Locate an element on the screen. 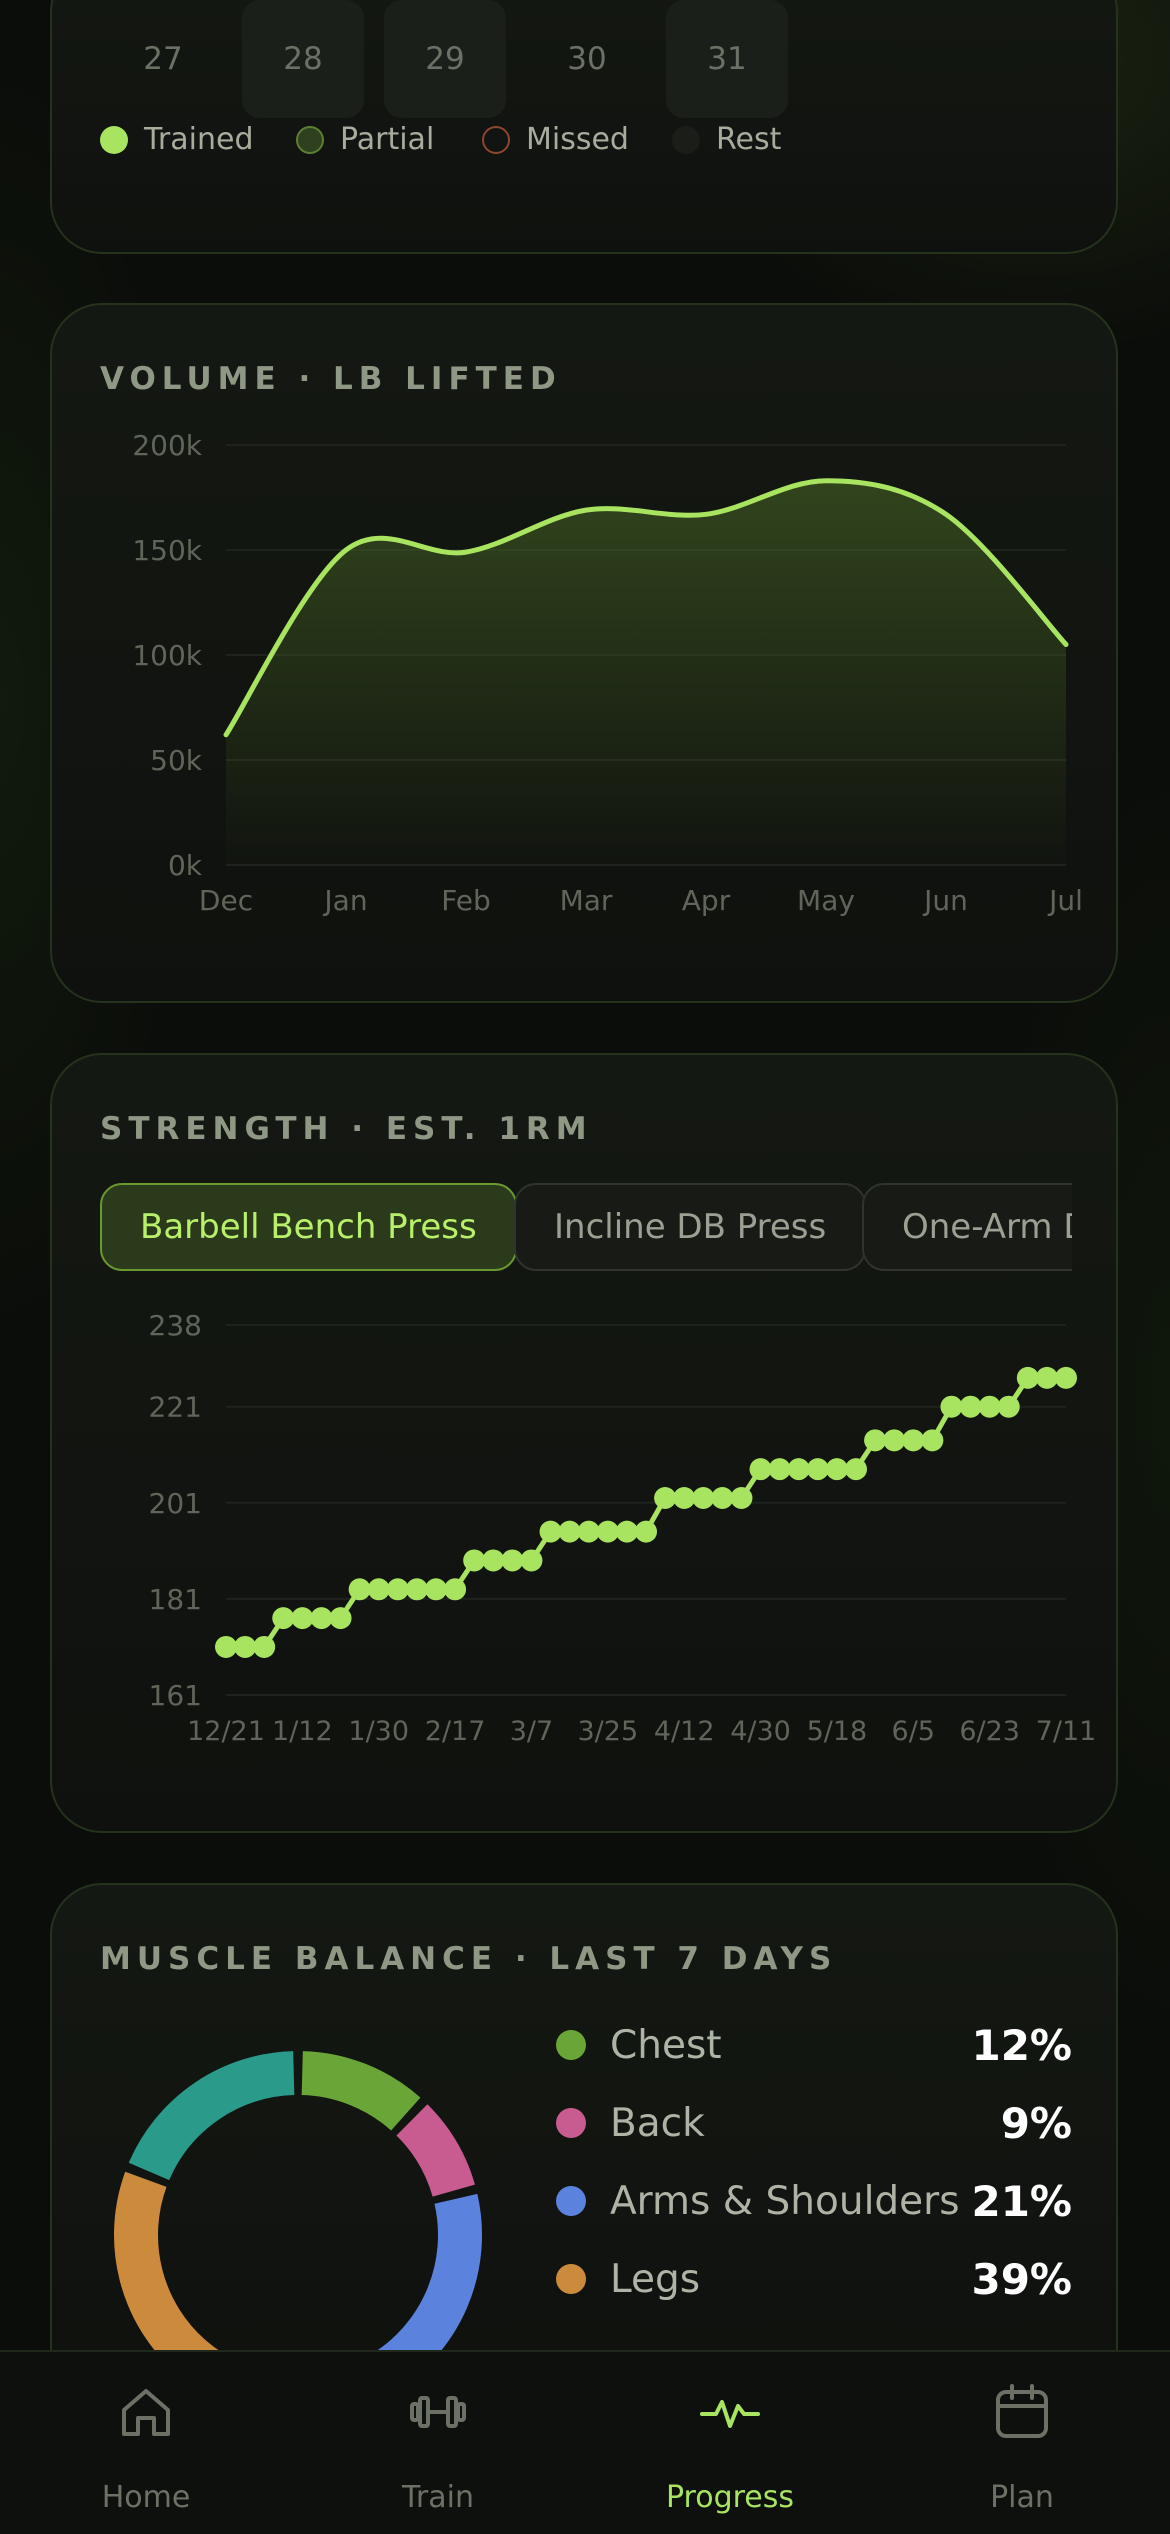 The image size is (1170, 2534). nav-label: Home is located at coordinates (146, 2497).